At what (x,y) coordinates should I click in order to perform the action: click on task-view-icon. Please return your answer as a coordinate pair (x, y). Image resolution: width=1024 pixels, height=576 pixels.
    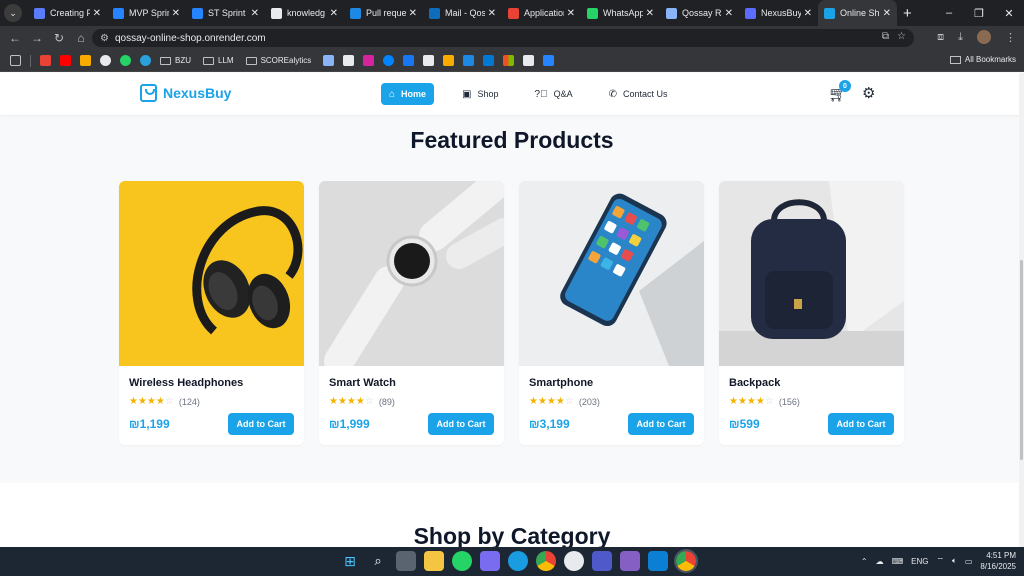
    Looking at the image, I should click on (406, 561).